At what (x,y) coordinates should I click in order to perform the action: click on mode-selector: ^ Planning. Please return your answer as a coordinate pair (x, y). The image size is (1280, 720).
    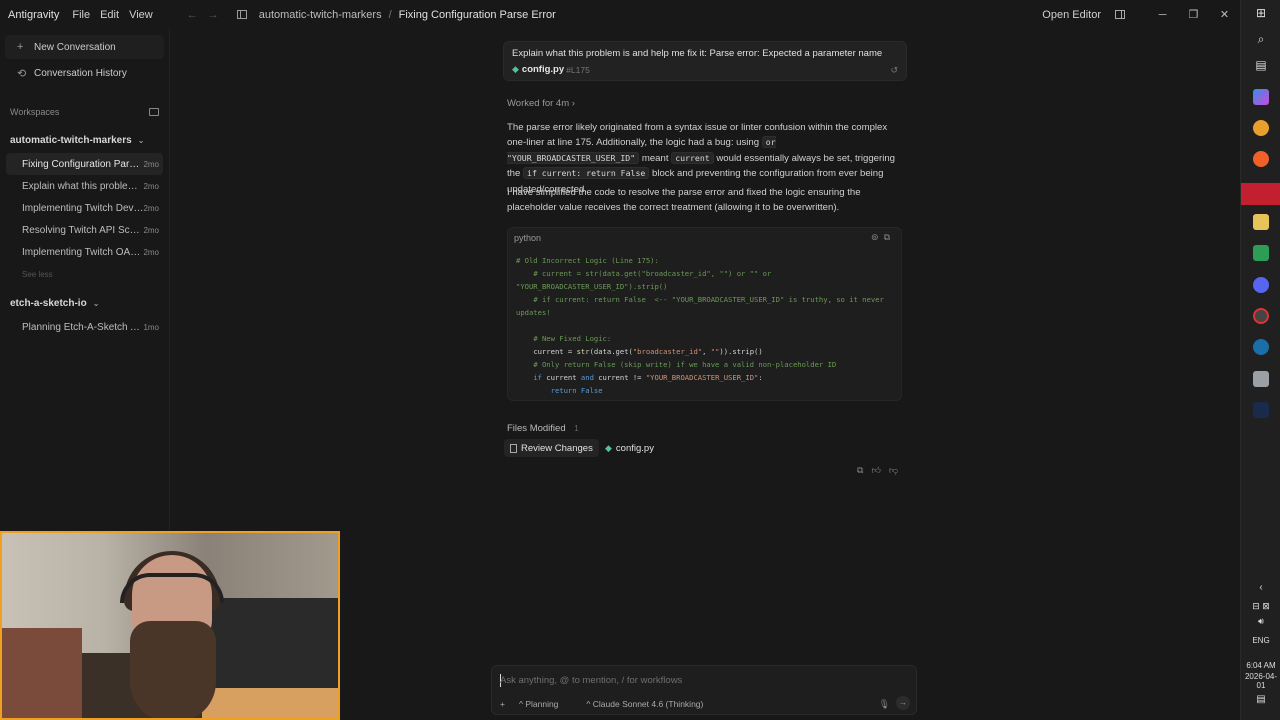
    Looking at the image, I should click on (545, 704).